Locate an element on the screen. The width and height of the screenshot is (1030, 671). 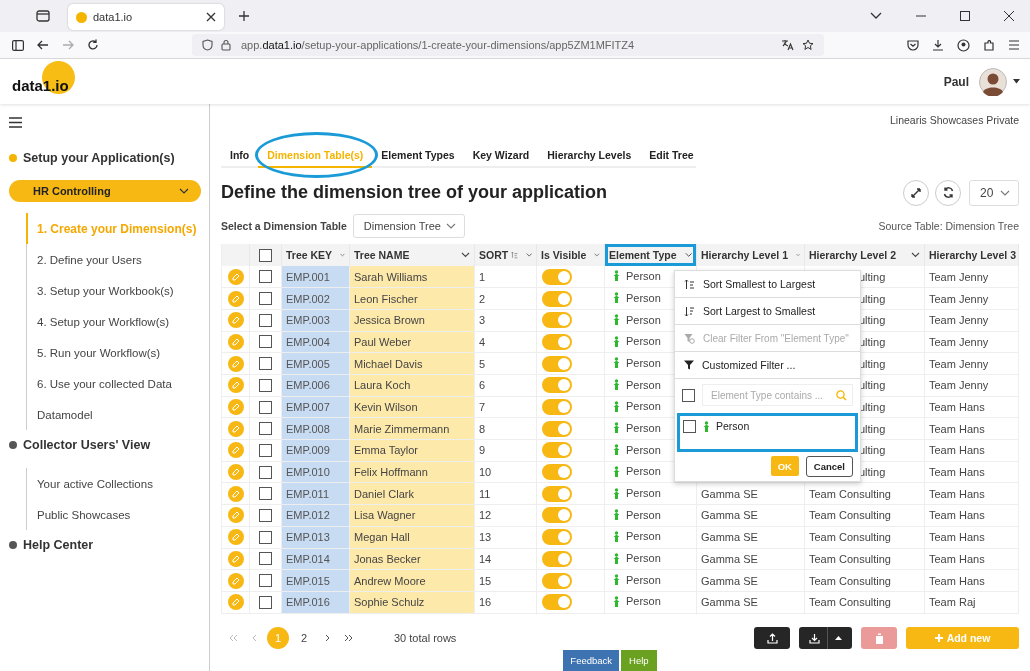
page-button: 2 is located at coordinates (304, 638).